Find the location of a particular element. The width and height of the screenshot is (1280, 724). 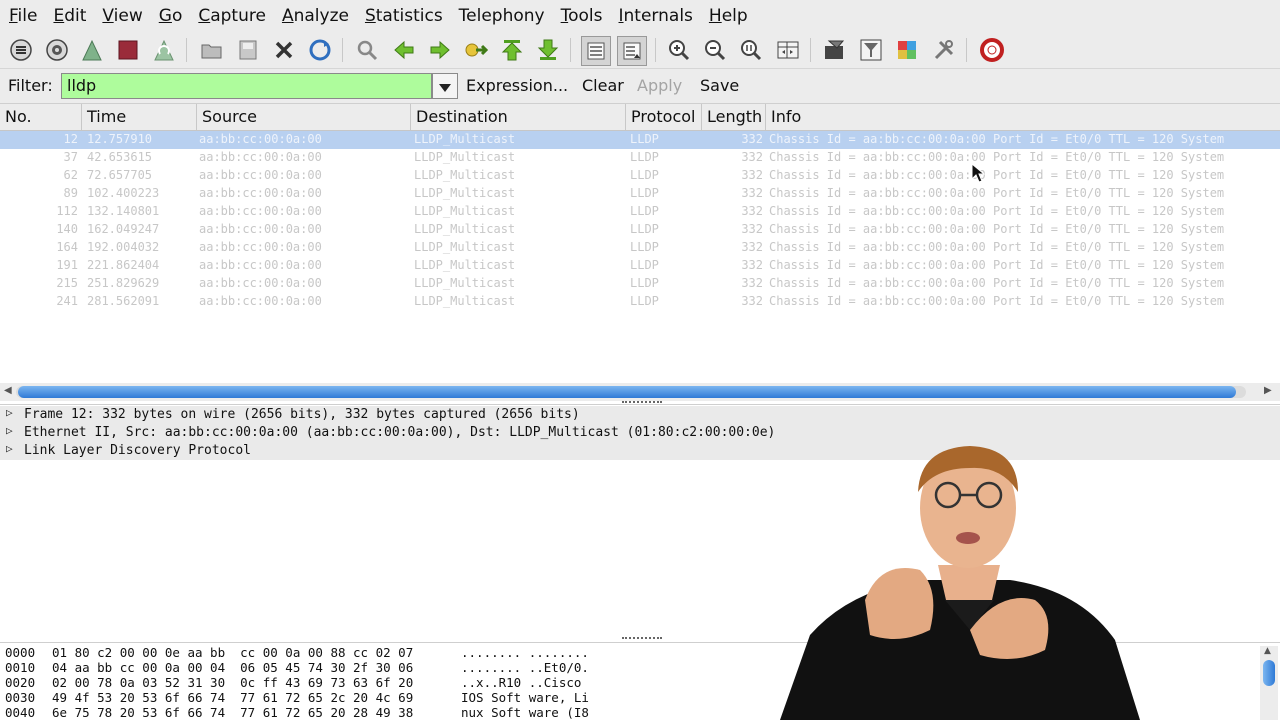

column-header-info: Info is located at coordinates (1023, 117).